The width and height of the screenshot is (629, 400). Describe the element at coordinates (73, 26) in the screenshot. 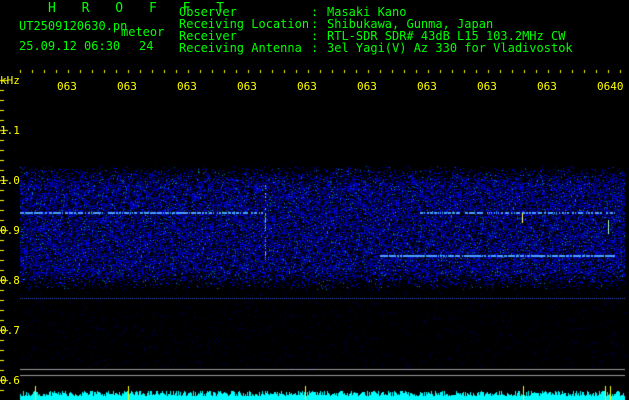

I see `filename: UT2509120630.pn` at that location.